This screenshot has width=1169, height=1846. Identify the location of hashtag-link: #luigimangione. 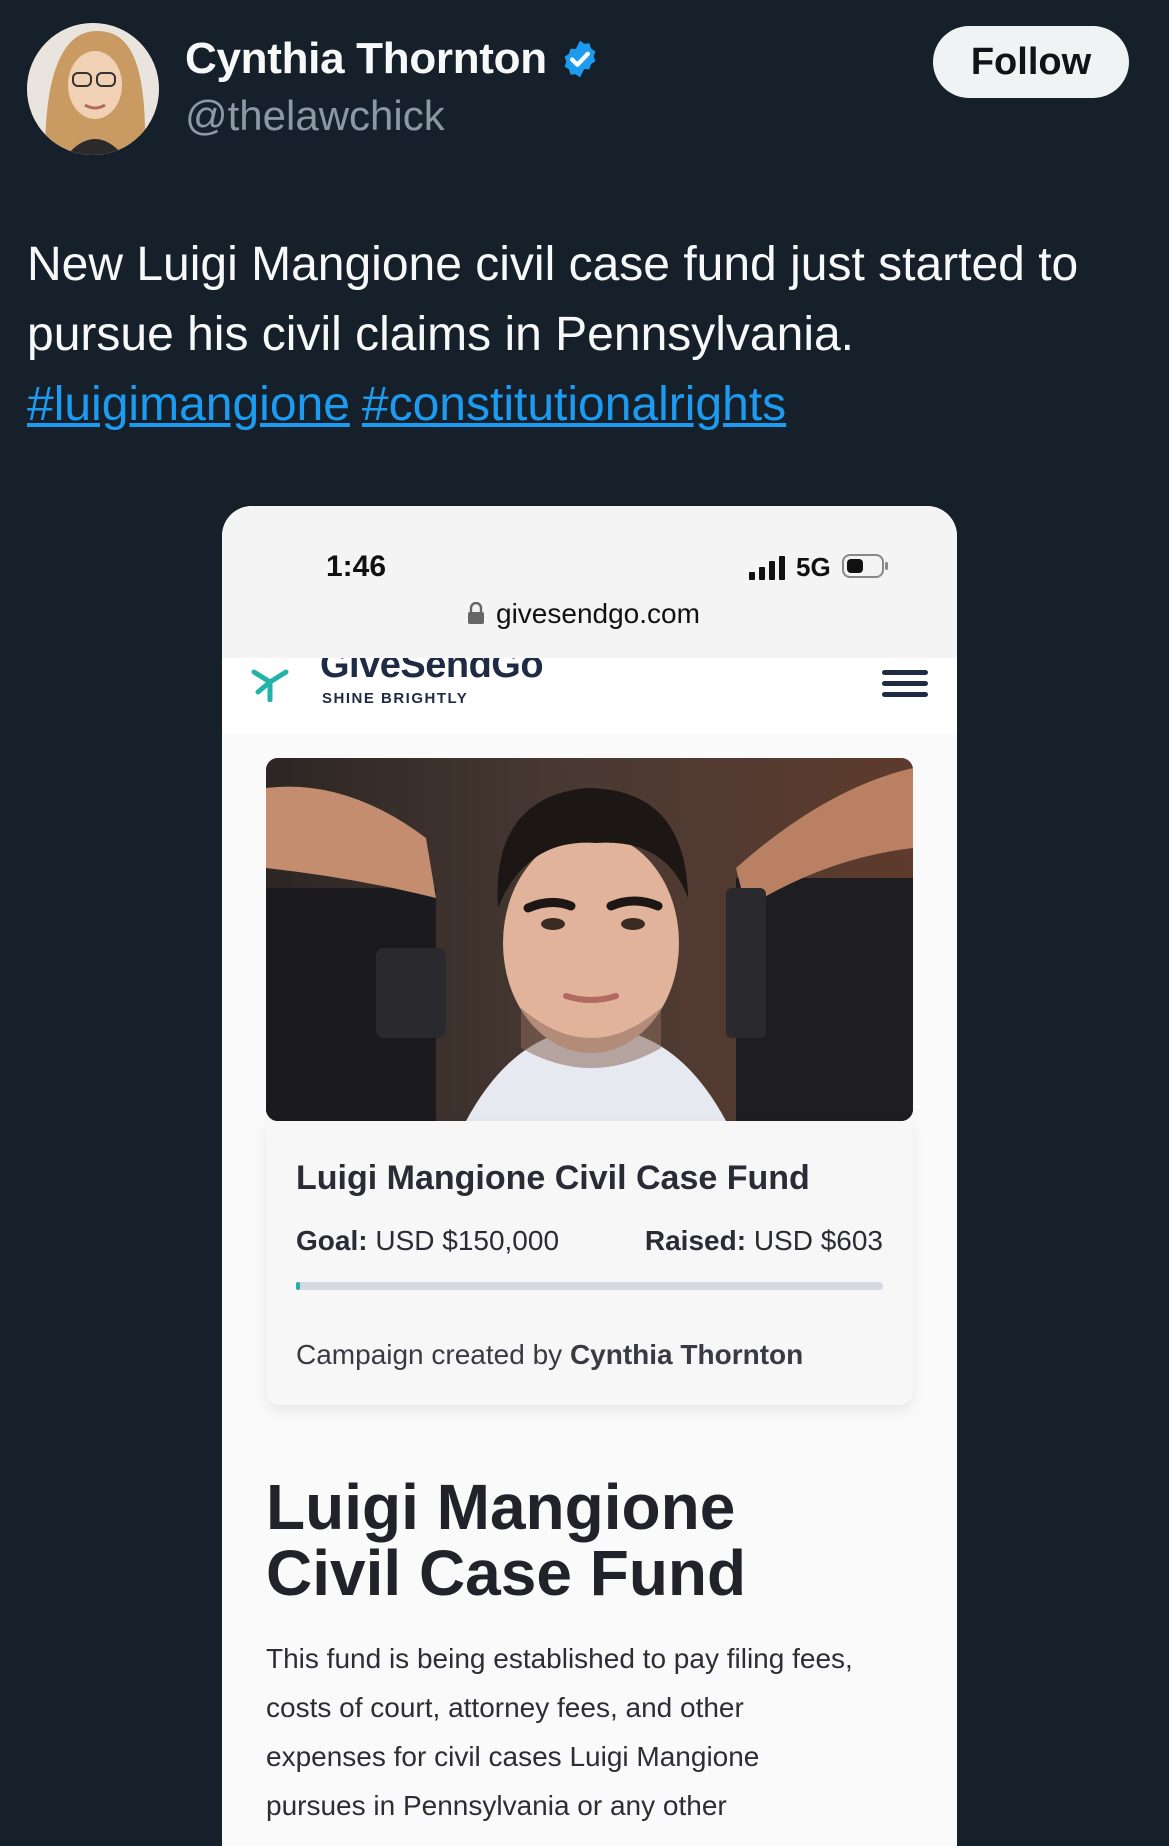
(188, 405).